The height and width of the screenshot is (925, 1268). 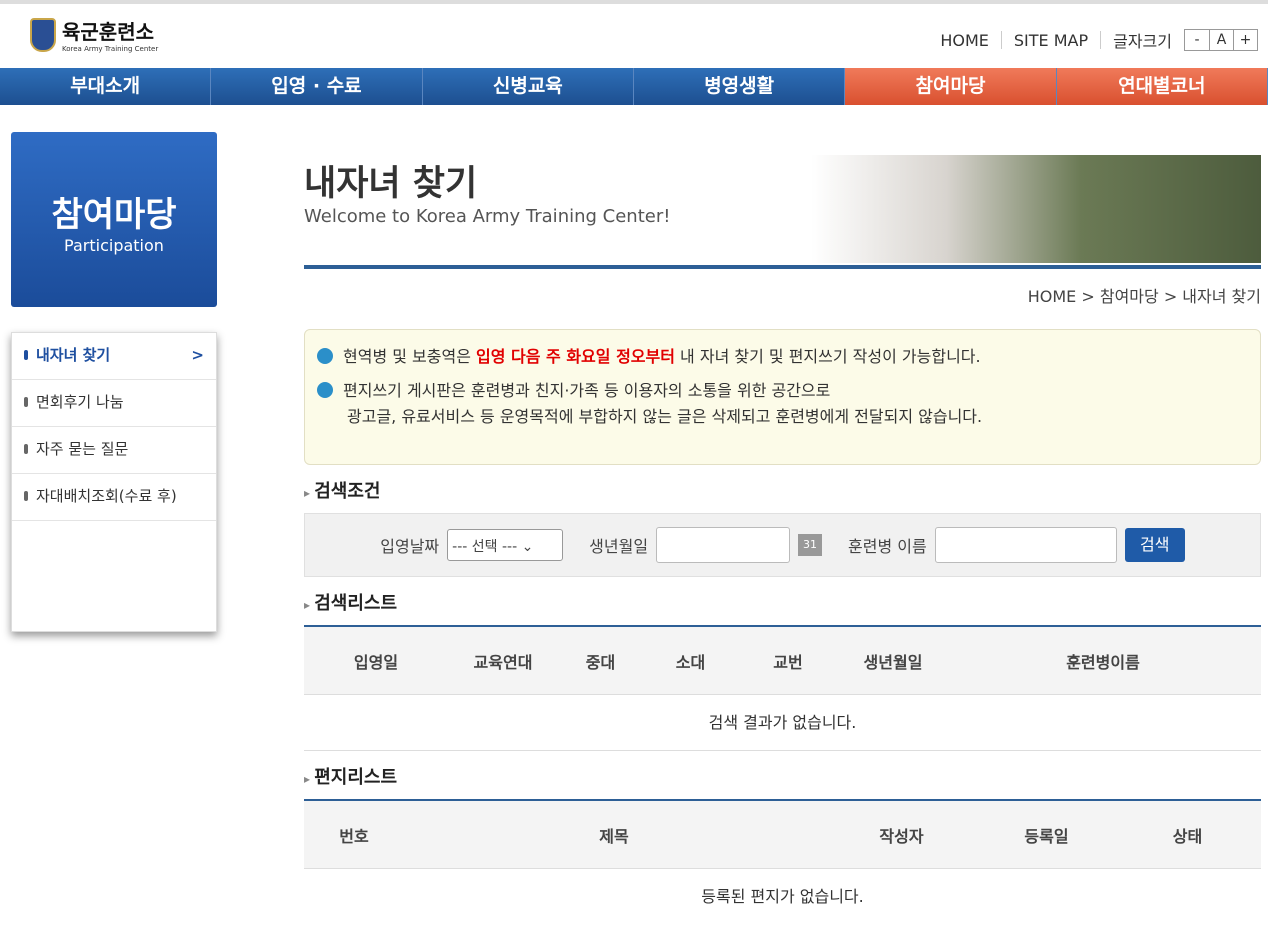 What do you see at coordinates (1197, 40) in the screenshot?
I see `font-minus-button: -` at bounding box center [1197, 40].